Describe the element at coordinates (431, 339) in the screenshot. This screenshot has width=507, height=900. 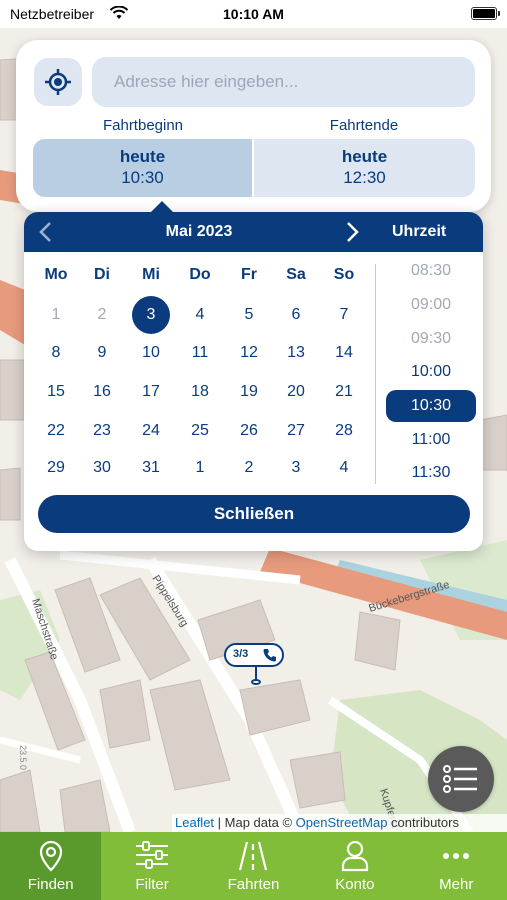
I see `time-option: 09:30` at that location.